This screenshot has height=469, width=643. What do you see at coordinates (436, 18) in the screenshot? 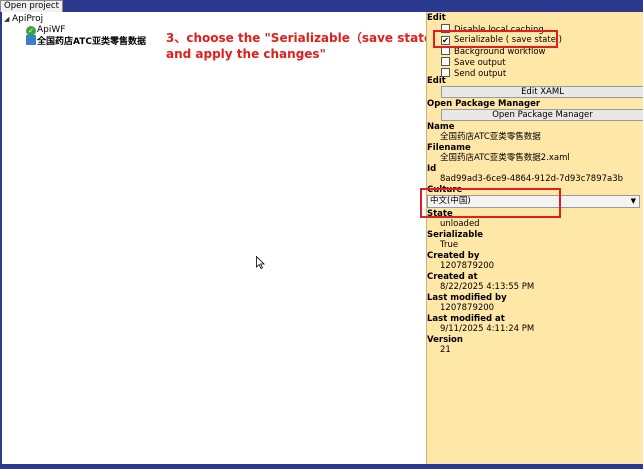
I see `edit-header: Edit` at bounding box center [436, 18].